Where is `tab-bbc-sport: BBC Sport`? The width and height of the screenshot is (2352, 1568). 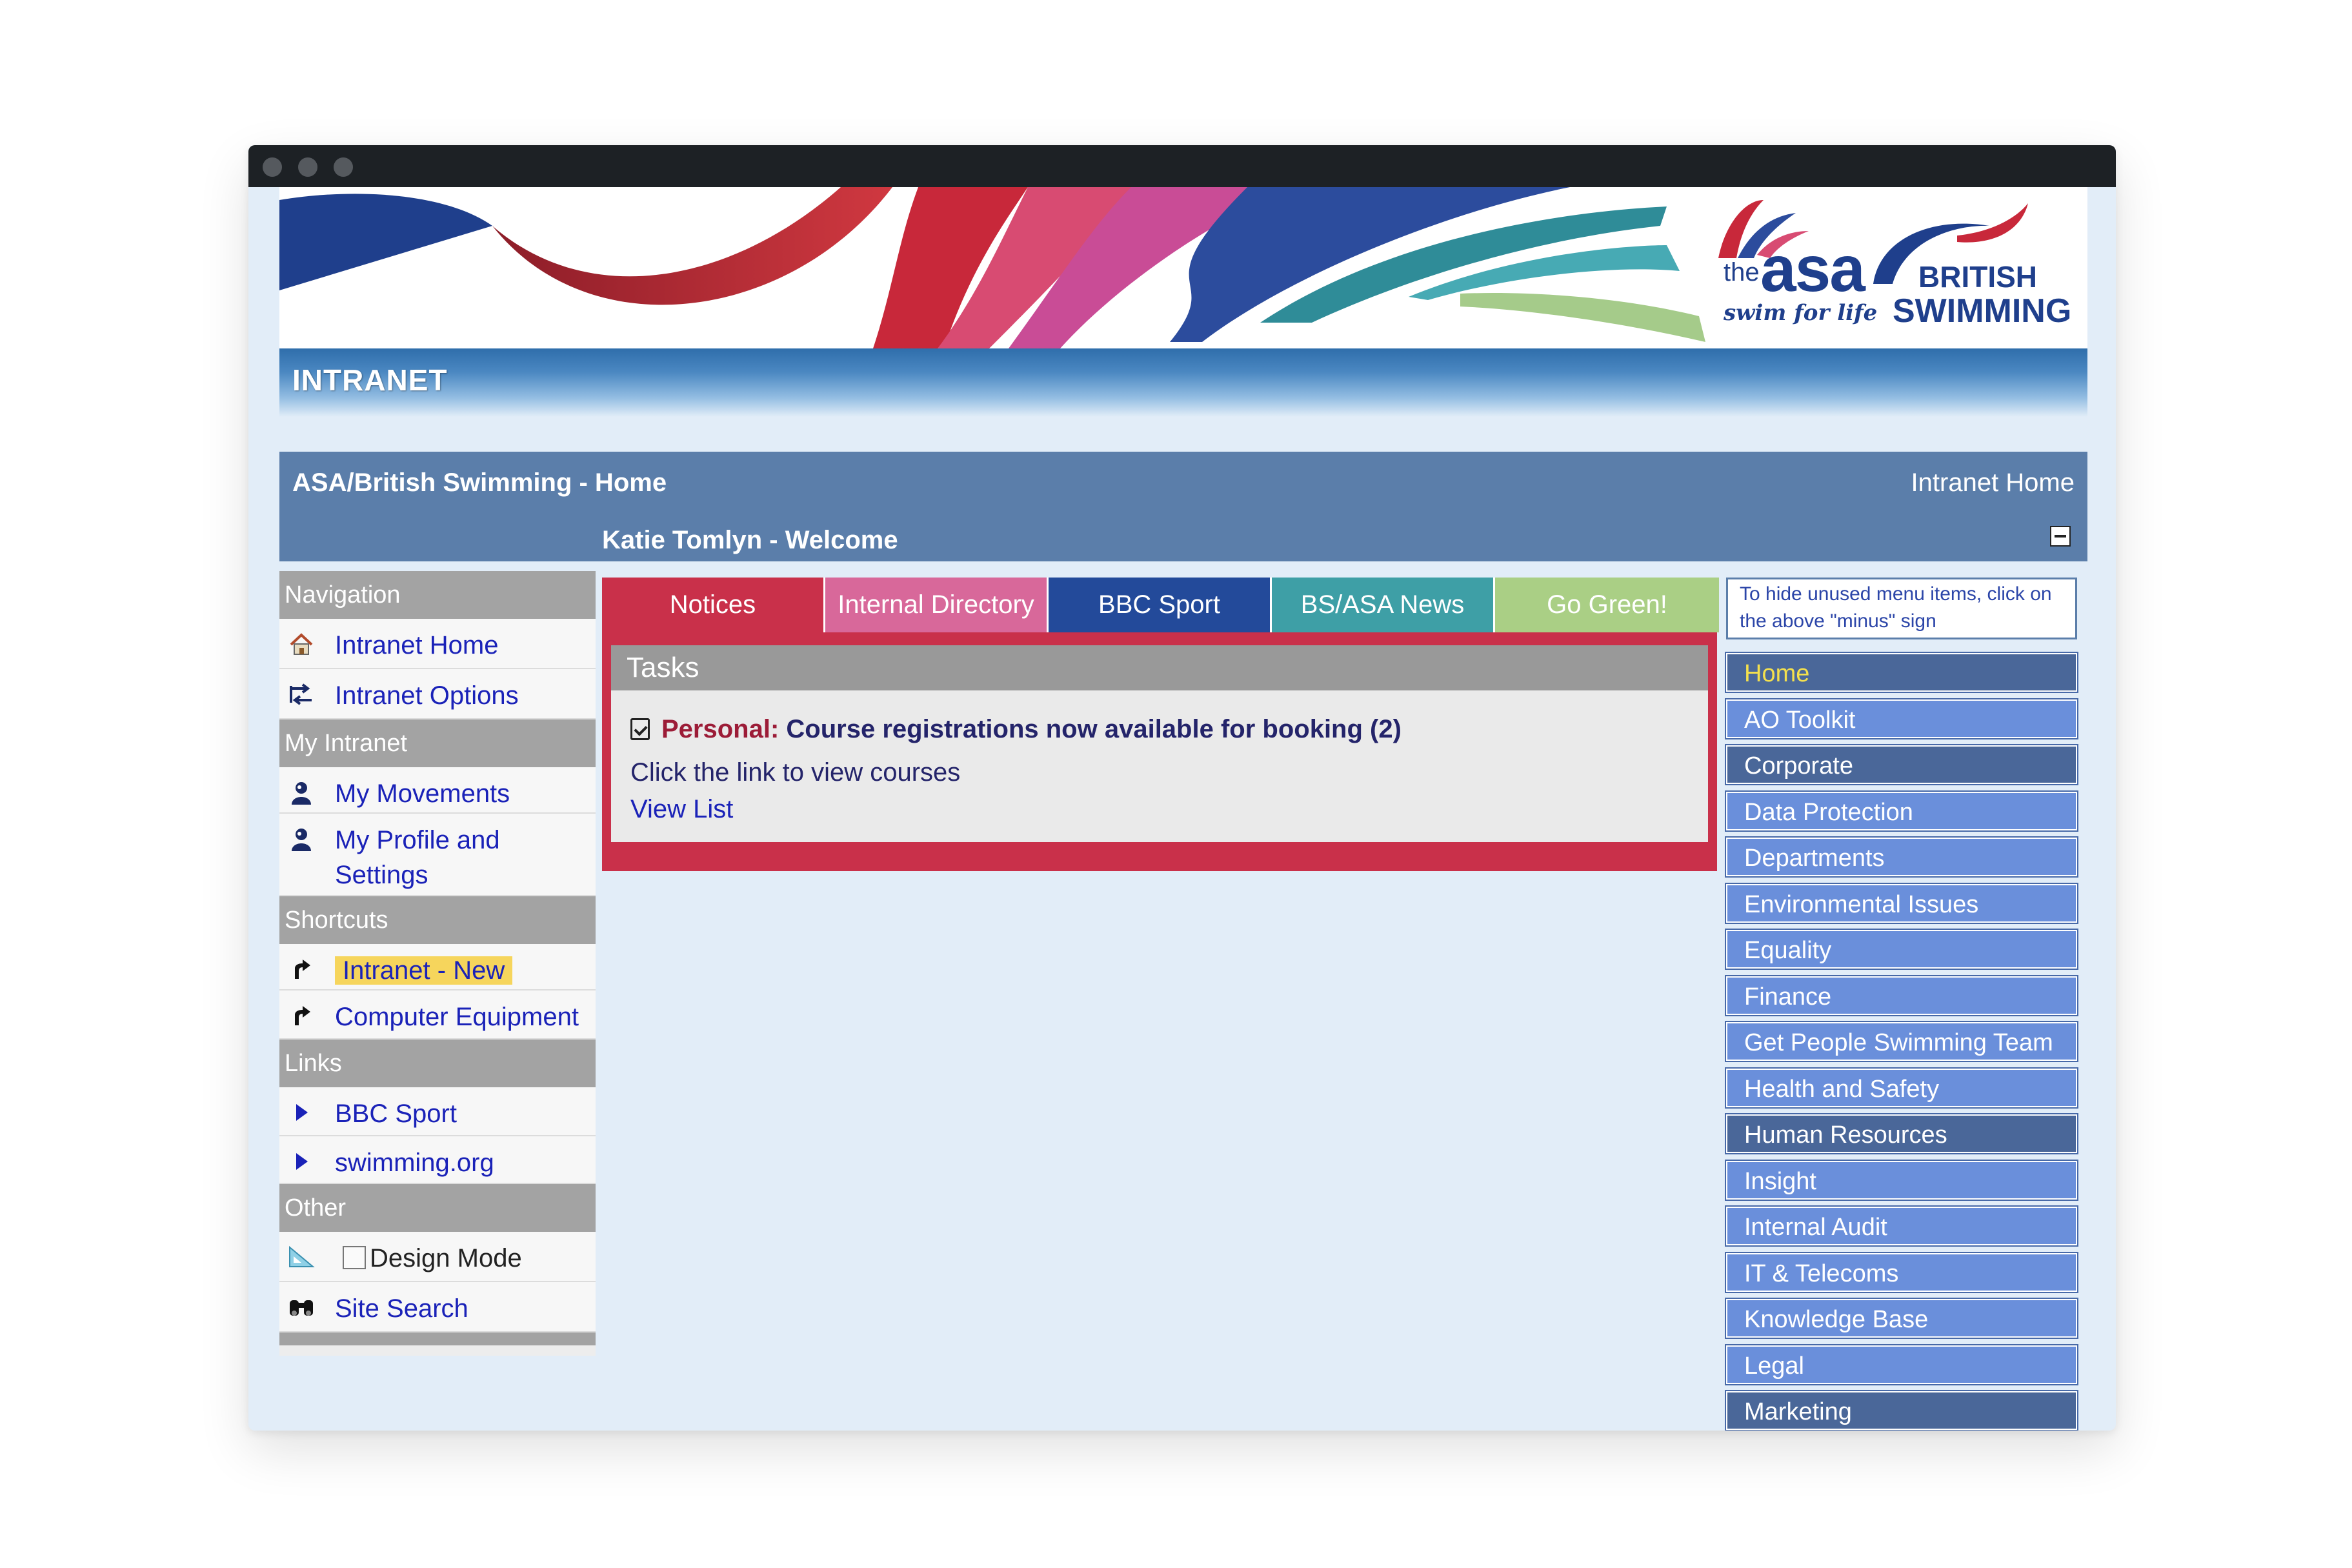 tab-bbc-sport: BBC Sport is located at coordinates (1158, 605).